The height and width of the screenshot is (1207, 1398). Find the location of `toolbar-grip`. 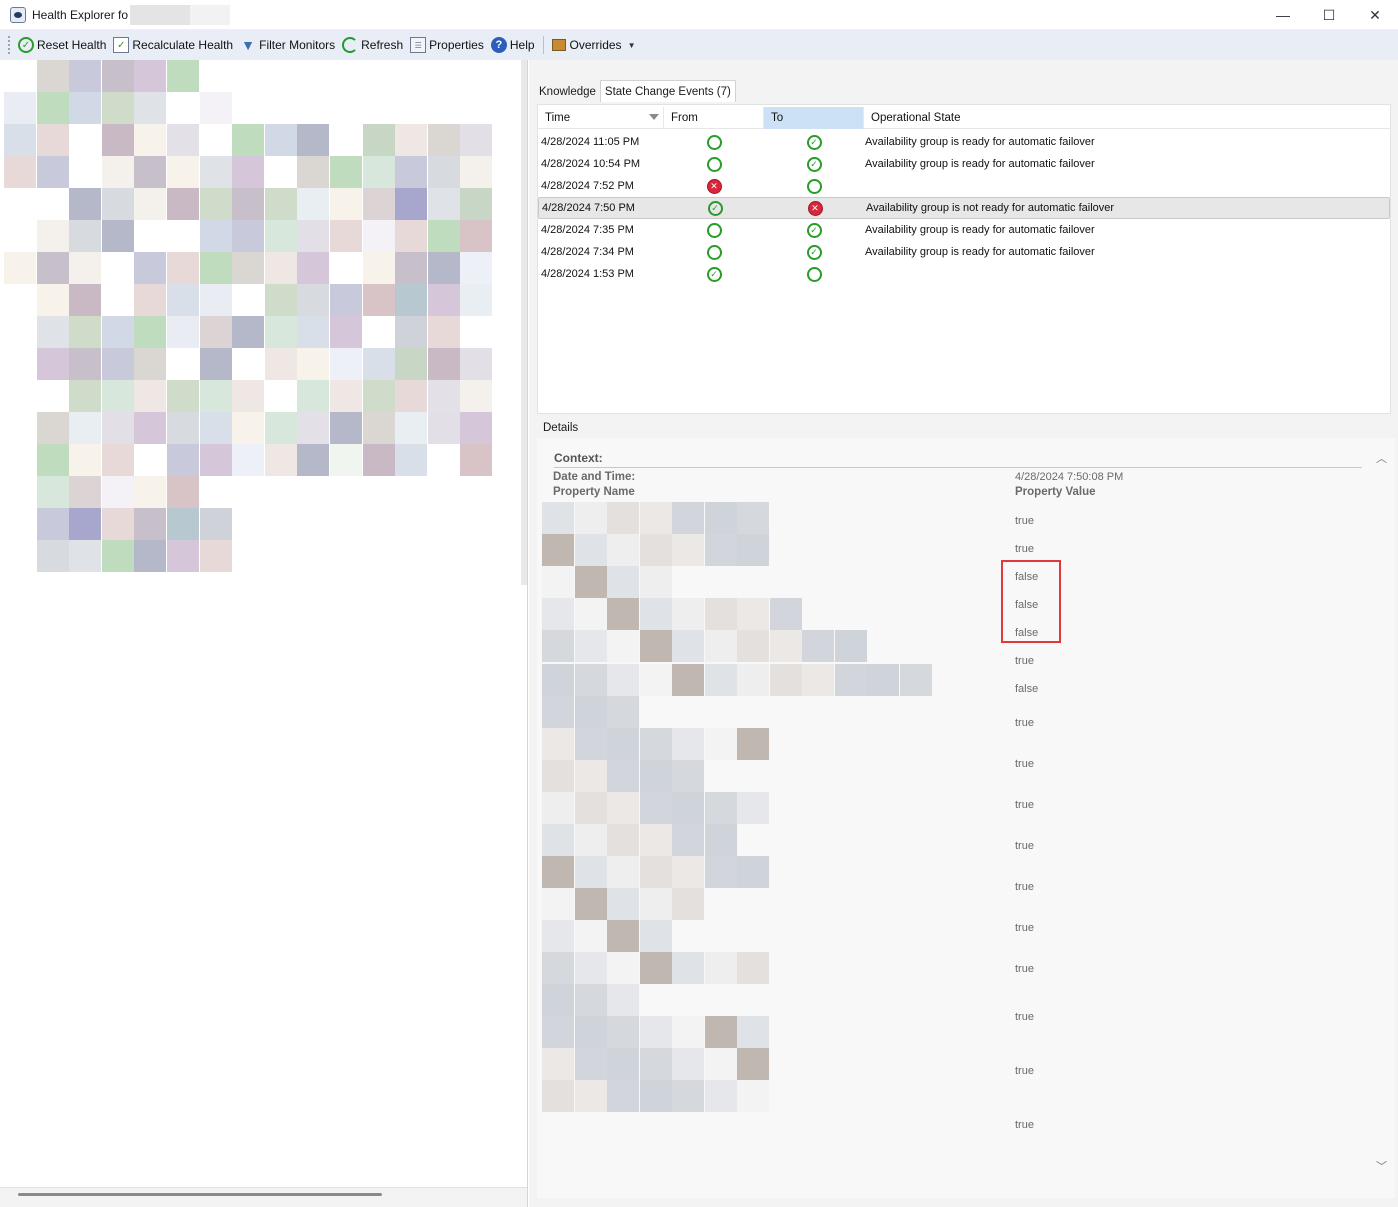

toolbar-grip is located at coordinates (9, 45).